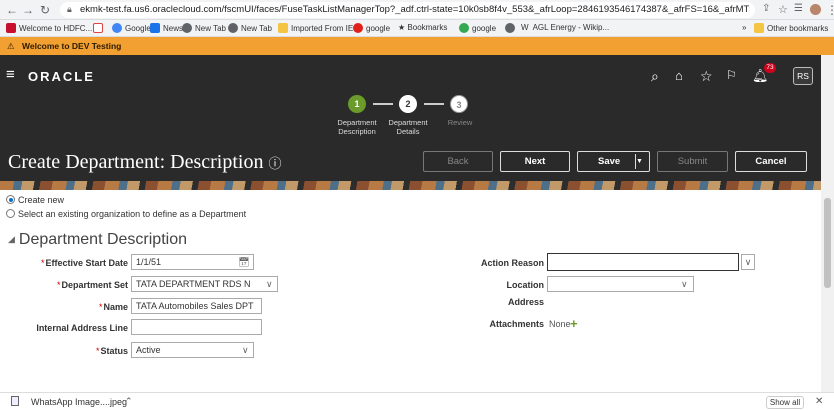 Image resolution: width=834 pixels, height=410 pixels. Describe the element at coordinates (417, 185) in the screenshot. I see `decorative-header-strip` at that location.